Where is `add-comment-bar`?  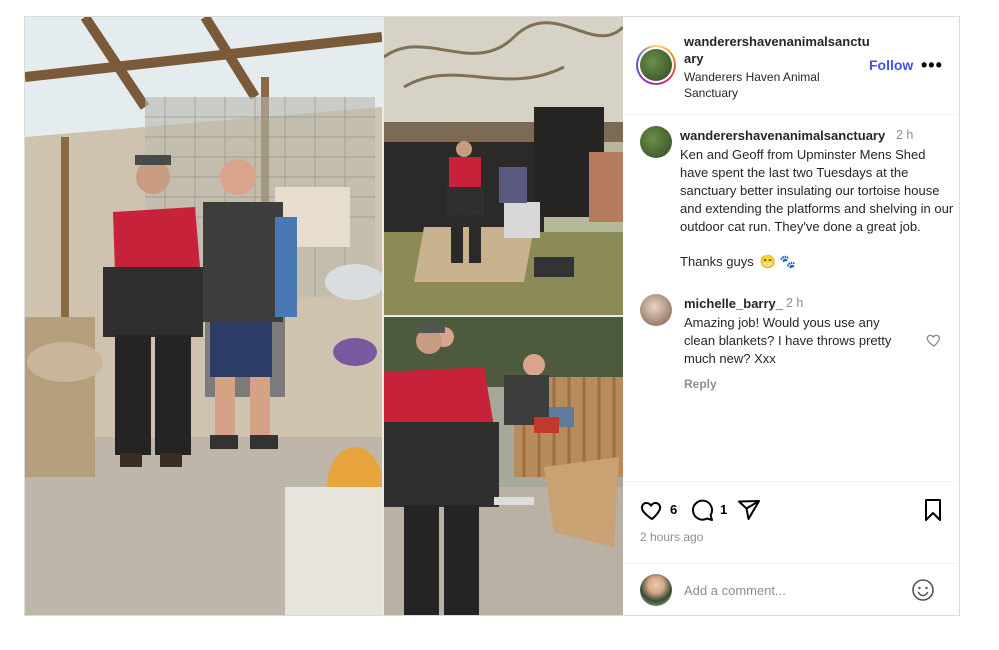 add-comment-bar is located at coordinates (792, 589).